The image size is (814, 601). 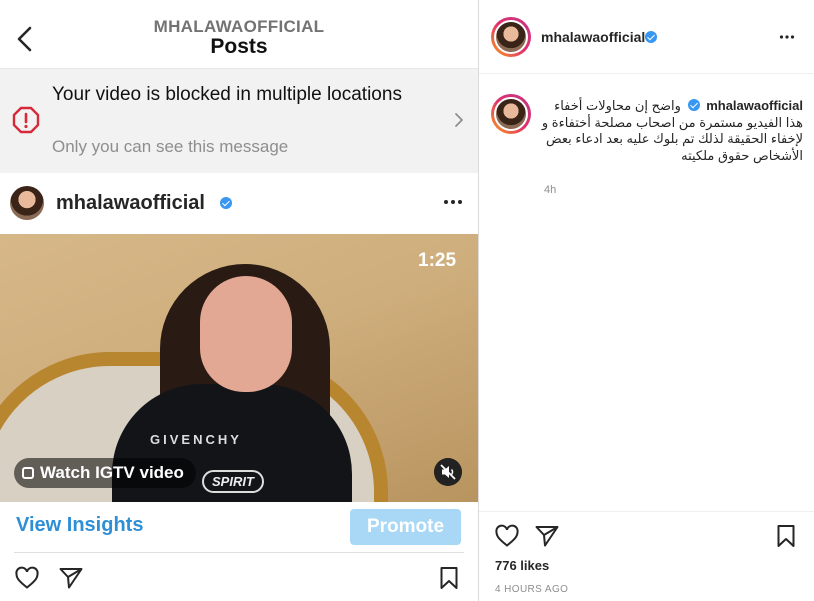 I want to click on right-username: mhalawaofficial, so click(x=593, y=37).